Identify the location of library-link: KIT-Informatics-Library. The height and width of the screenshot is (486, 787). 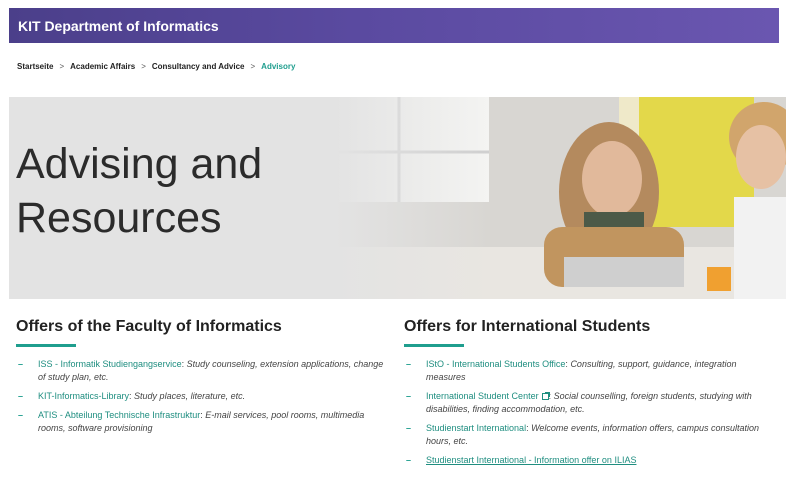
(83, 396).